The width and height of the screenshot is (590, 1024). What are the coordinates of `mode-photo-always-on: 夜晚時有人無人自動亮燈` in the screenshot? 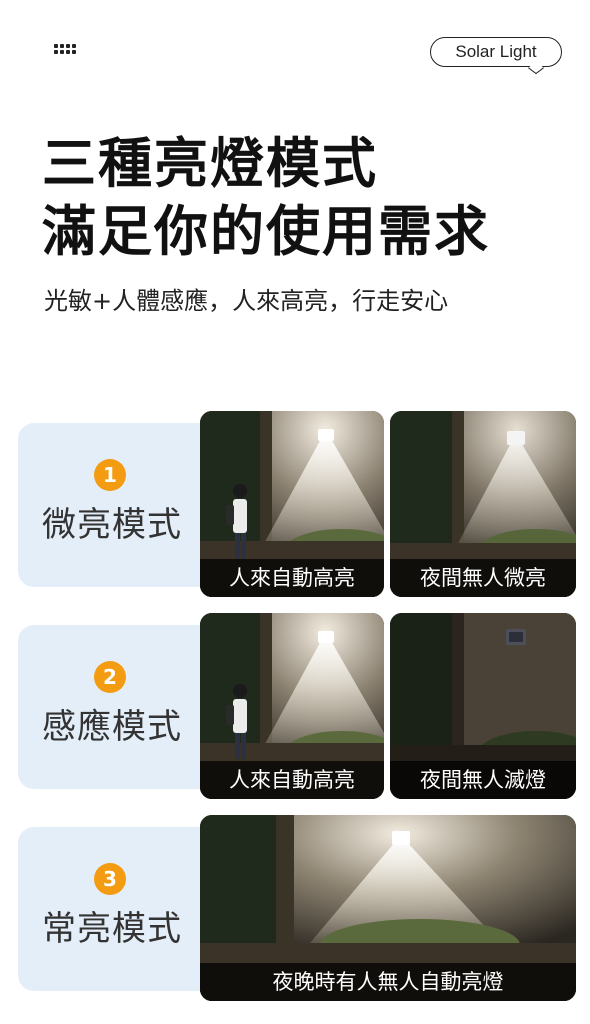 It's located at (388, 908).